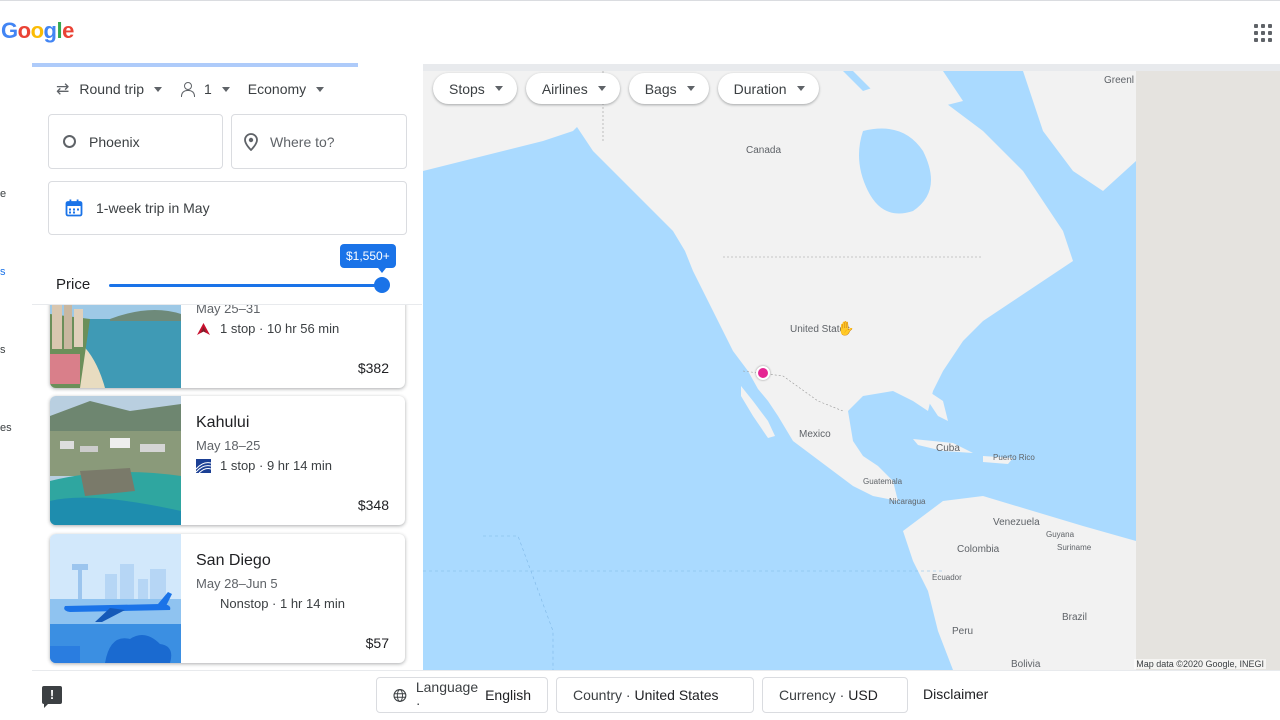  I want to click on result-dates: May 18–25, so click(228, 445).